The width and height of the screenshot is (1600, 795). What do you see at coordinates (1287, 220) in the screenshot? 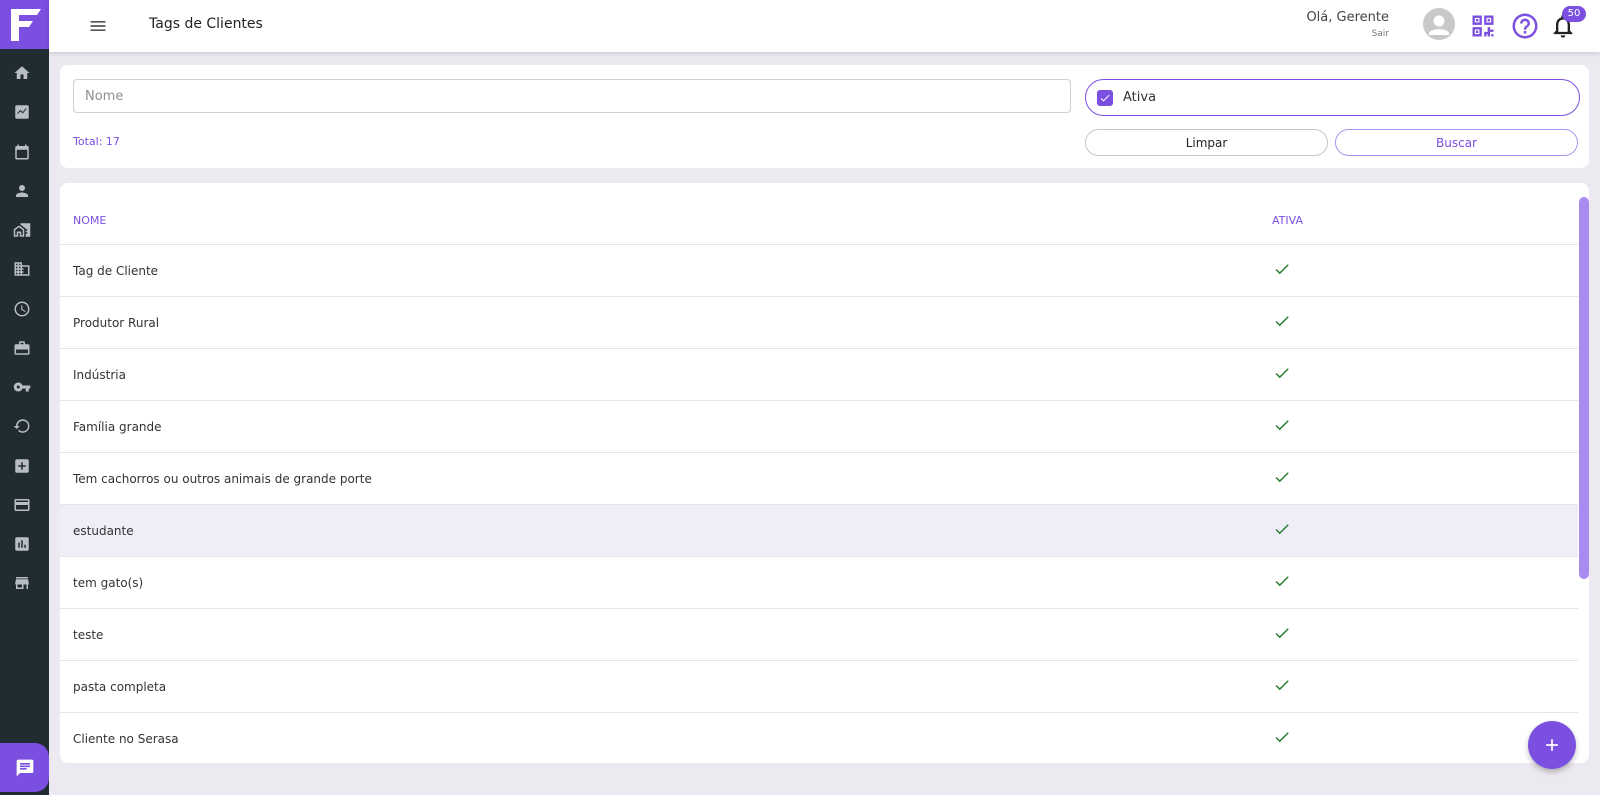
I see `column-header-active: ATIVA` at bounding box center [1287, 220].